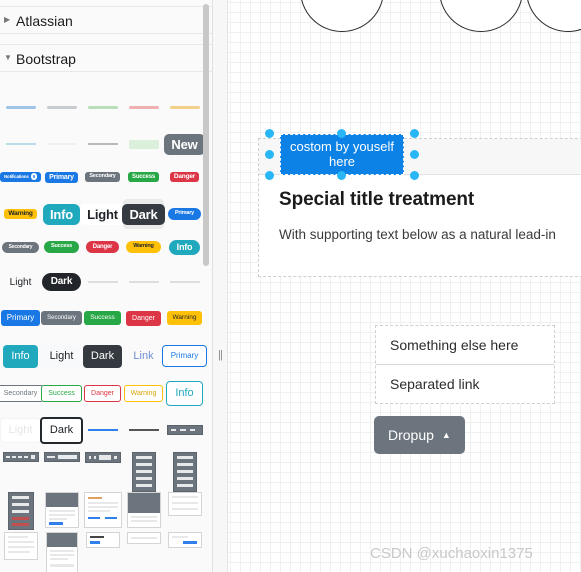 The width and height of the screenshot is (581, 572). What do you see at coordinates (61, 282) in the screenshot?
I see `shape-item-pill-dark: Dark` at bounding box center [61, 282].